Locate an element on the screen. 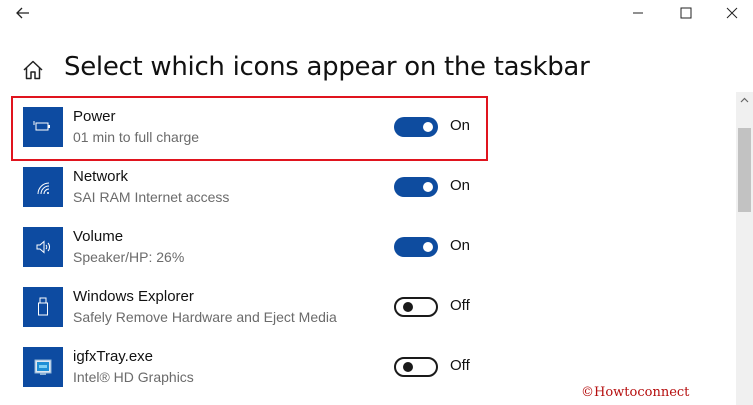  item-description: Speaker/HP: 26% is located at coordinates (129, 257).